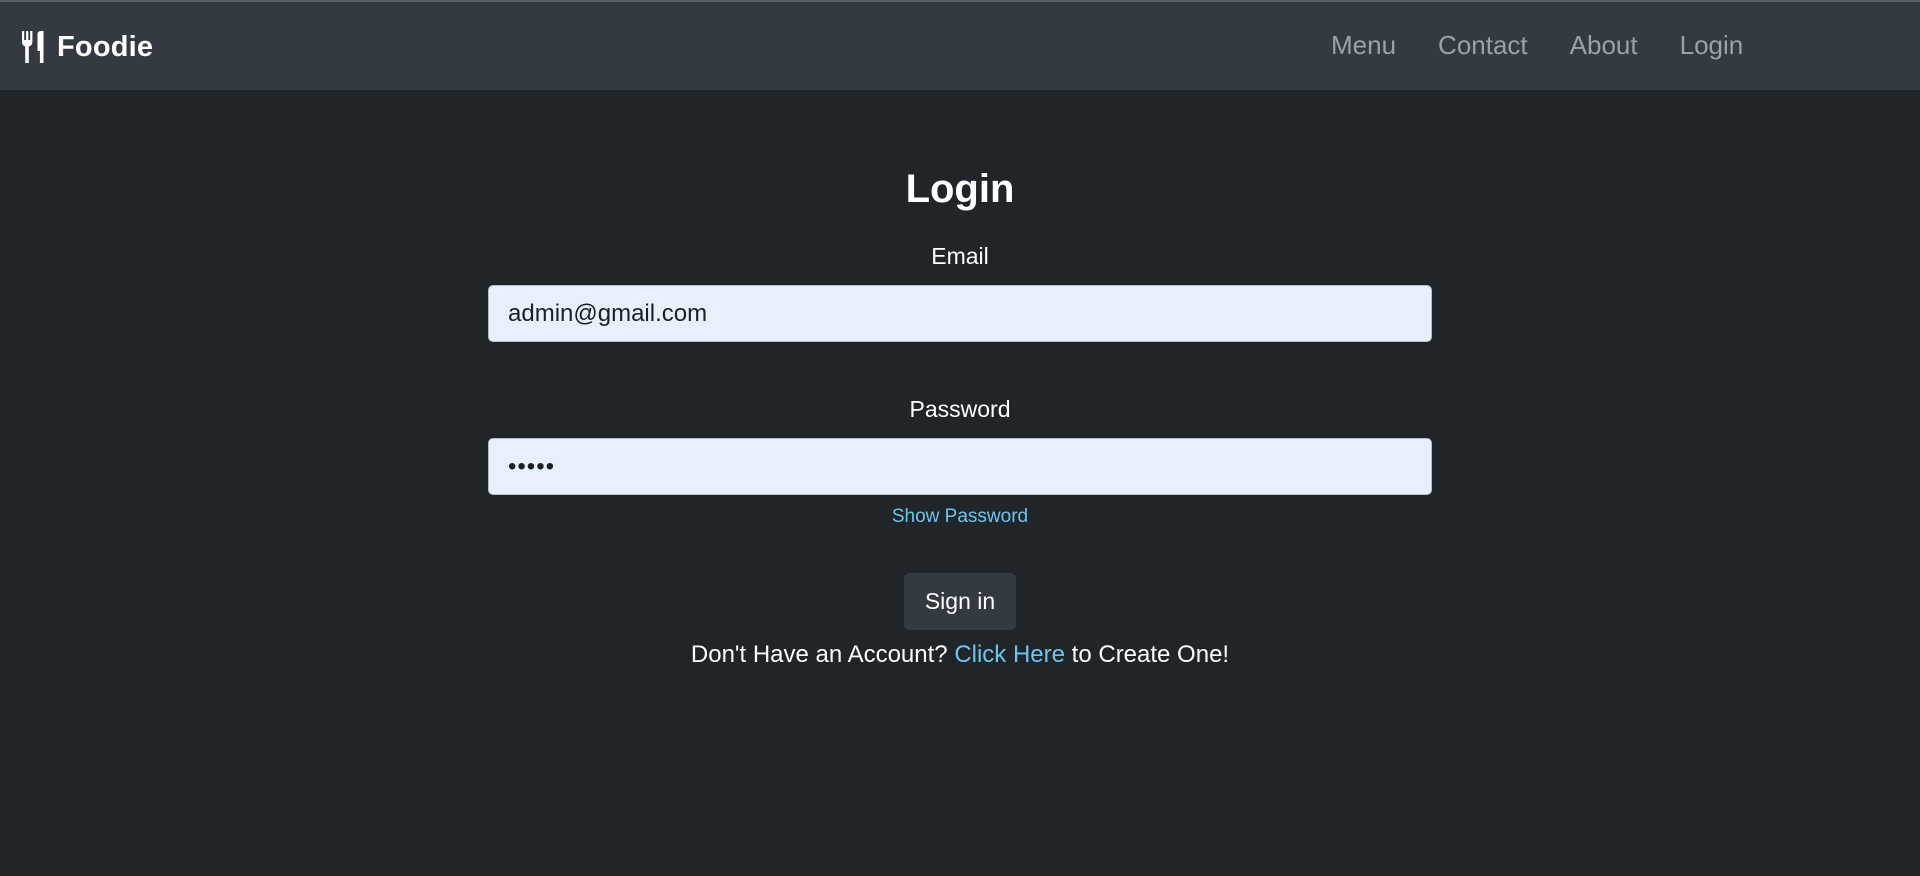 This screenshot has height=876, width=1920. I want to click on nav-link-contact: Contact, so click(1483, 45).